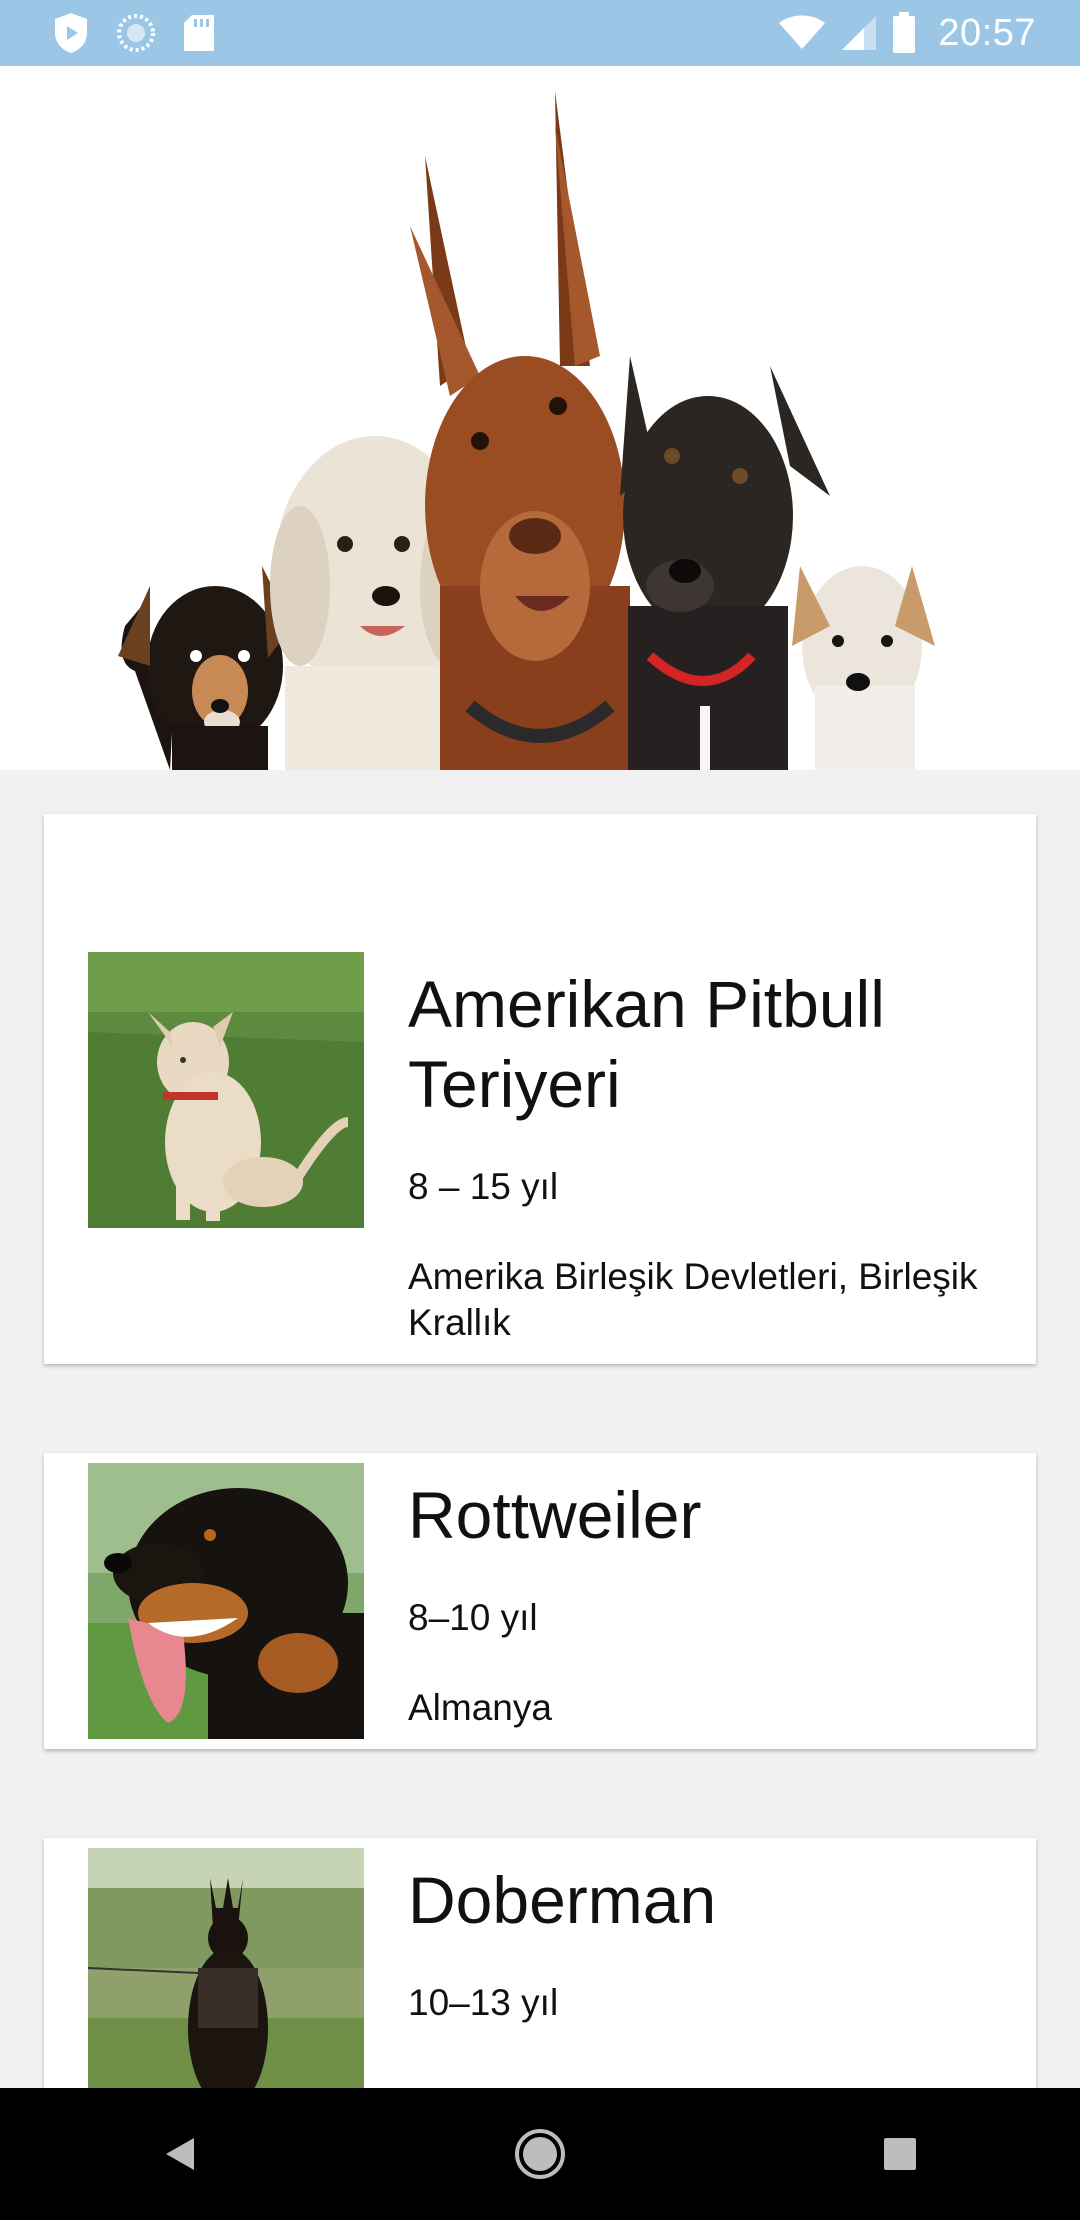 The height and width of the screenshot is (2220, 1080). I want to click on navigation-bar, so click(540, 2154).